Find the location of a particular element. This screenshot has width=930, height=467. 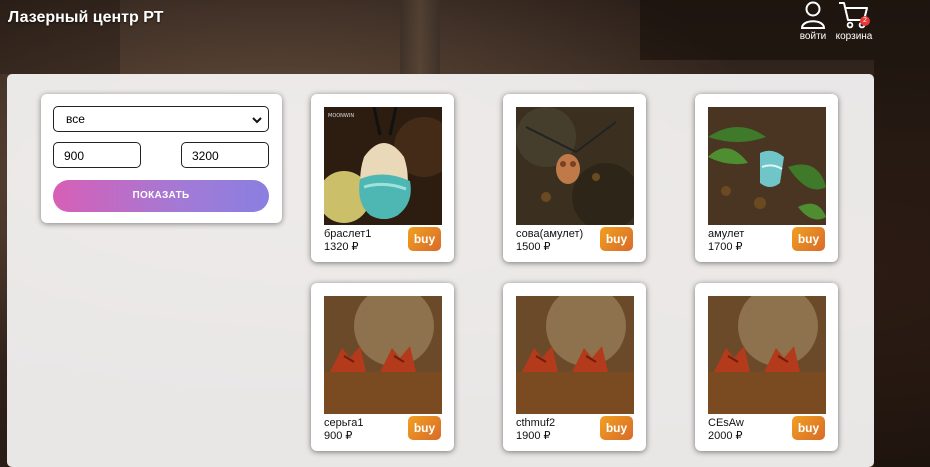

product-card: MOONWIN браслет1 1320 ₽ buy is located at coordinates (382, 178).